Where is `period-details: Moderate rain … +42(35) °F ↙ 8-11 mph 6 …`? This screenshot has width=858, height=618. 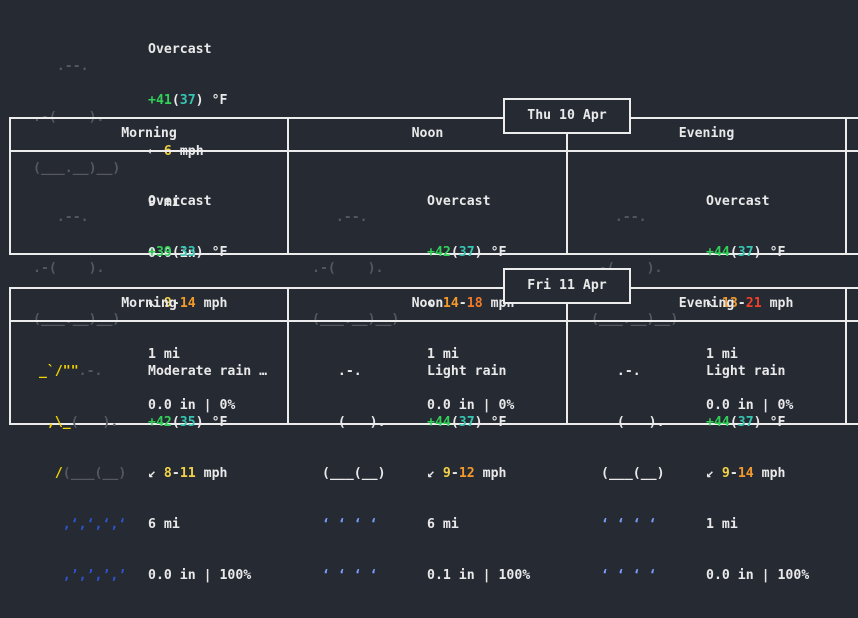 period-details: Moderate rain … +42(35) °F ↙ 8-11 mph 6 … is located at coordinates (207, 473).